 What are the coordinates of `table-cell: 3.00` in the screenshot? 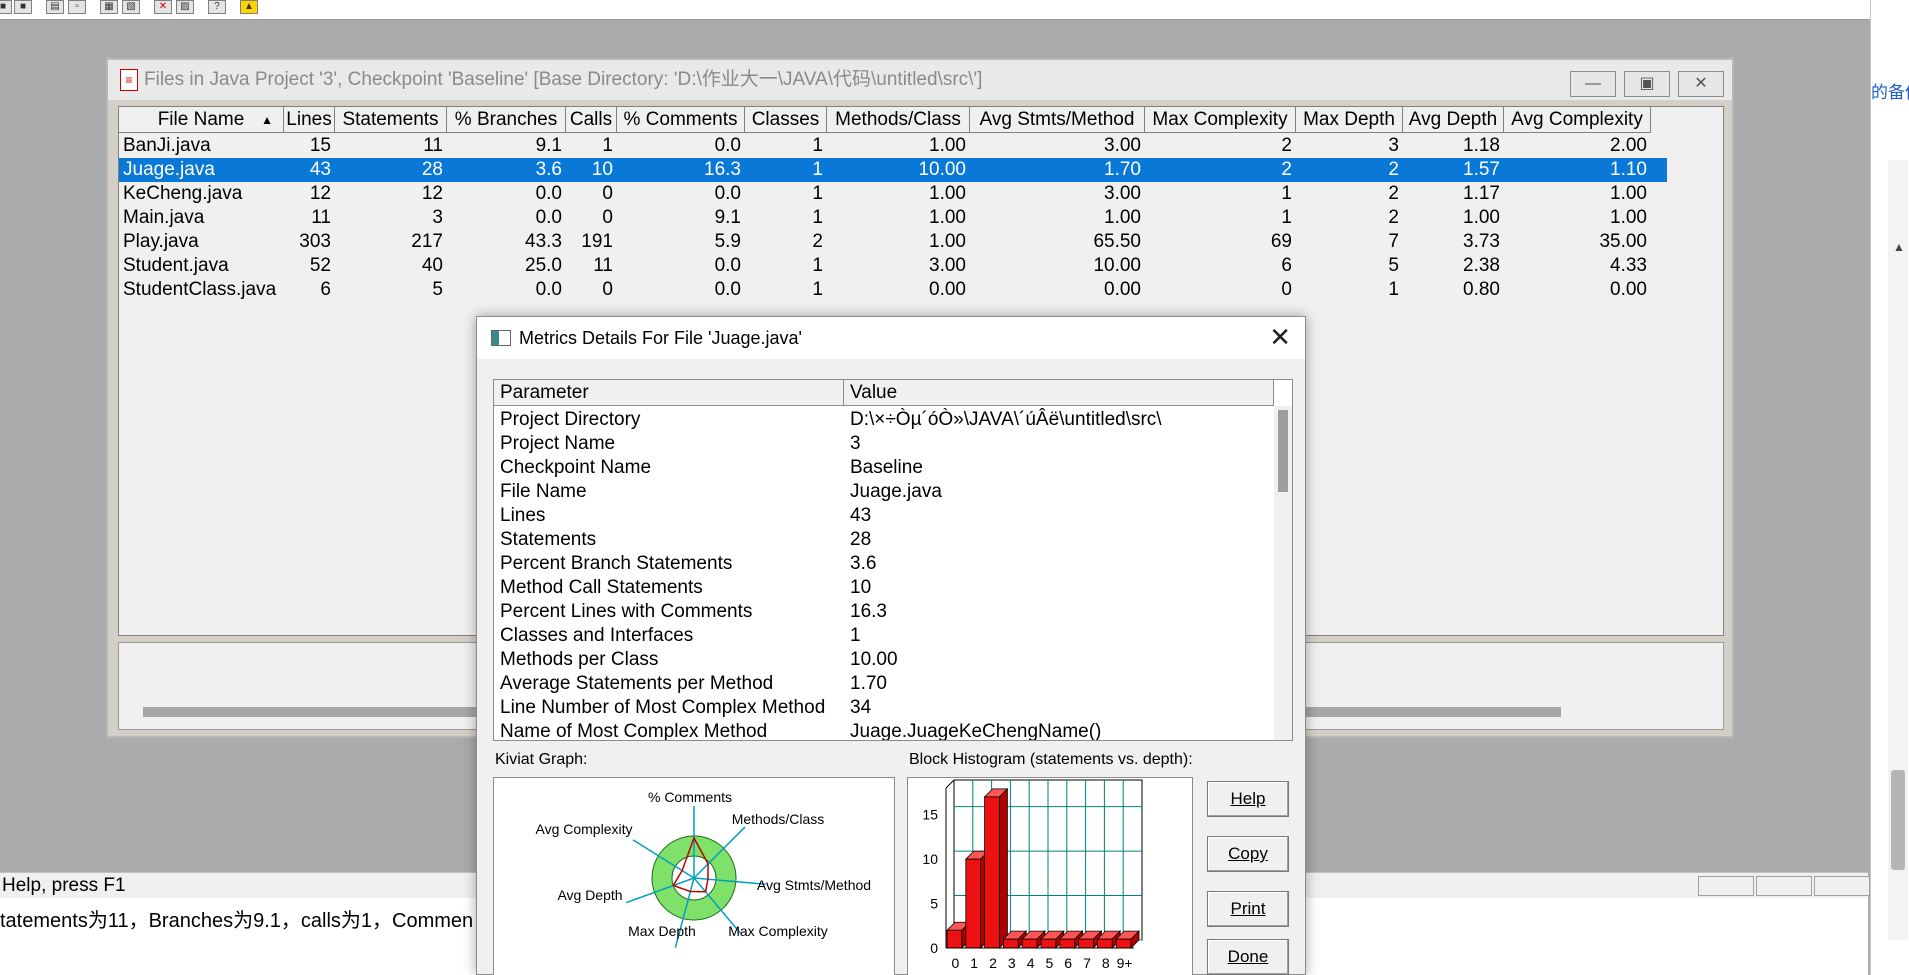 It's located at (947, 265).